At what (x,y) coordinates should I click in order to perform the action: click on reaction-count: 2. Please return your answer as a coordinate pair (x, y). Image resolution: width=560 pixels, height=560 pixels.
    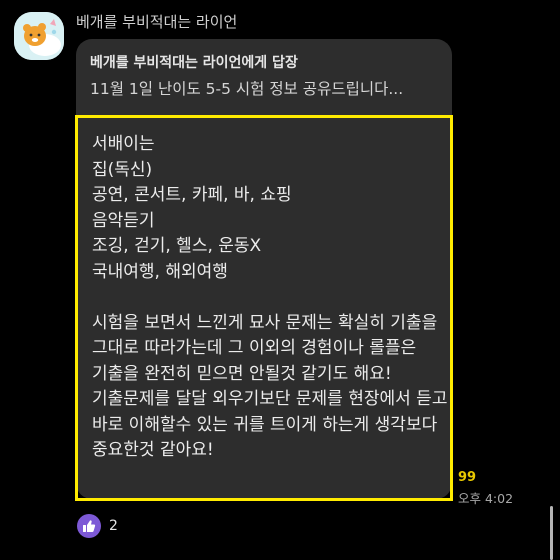
    Looking at the image, I should click on (113, 526).